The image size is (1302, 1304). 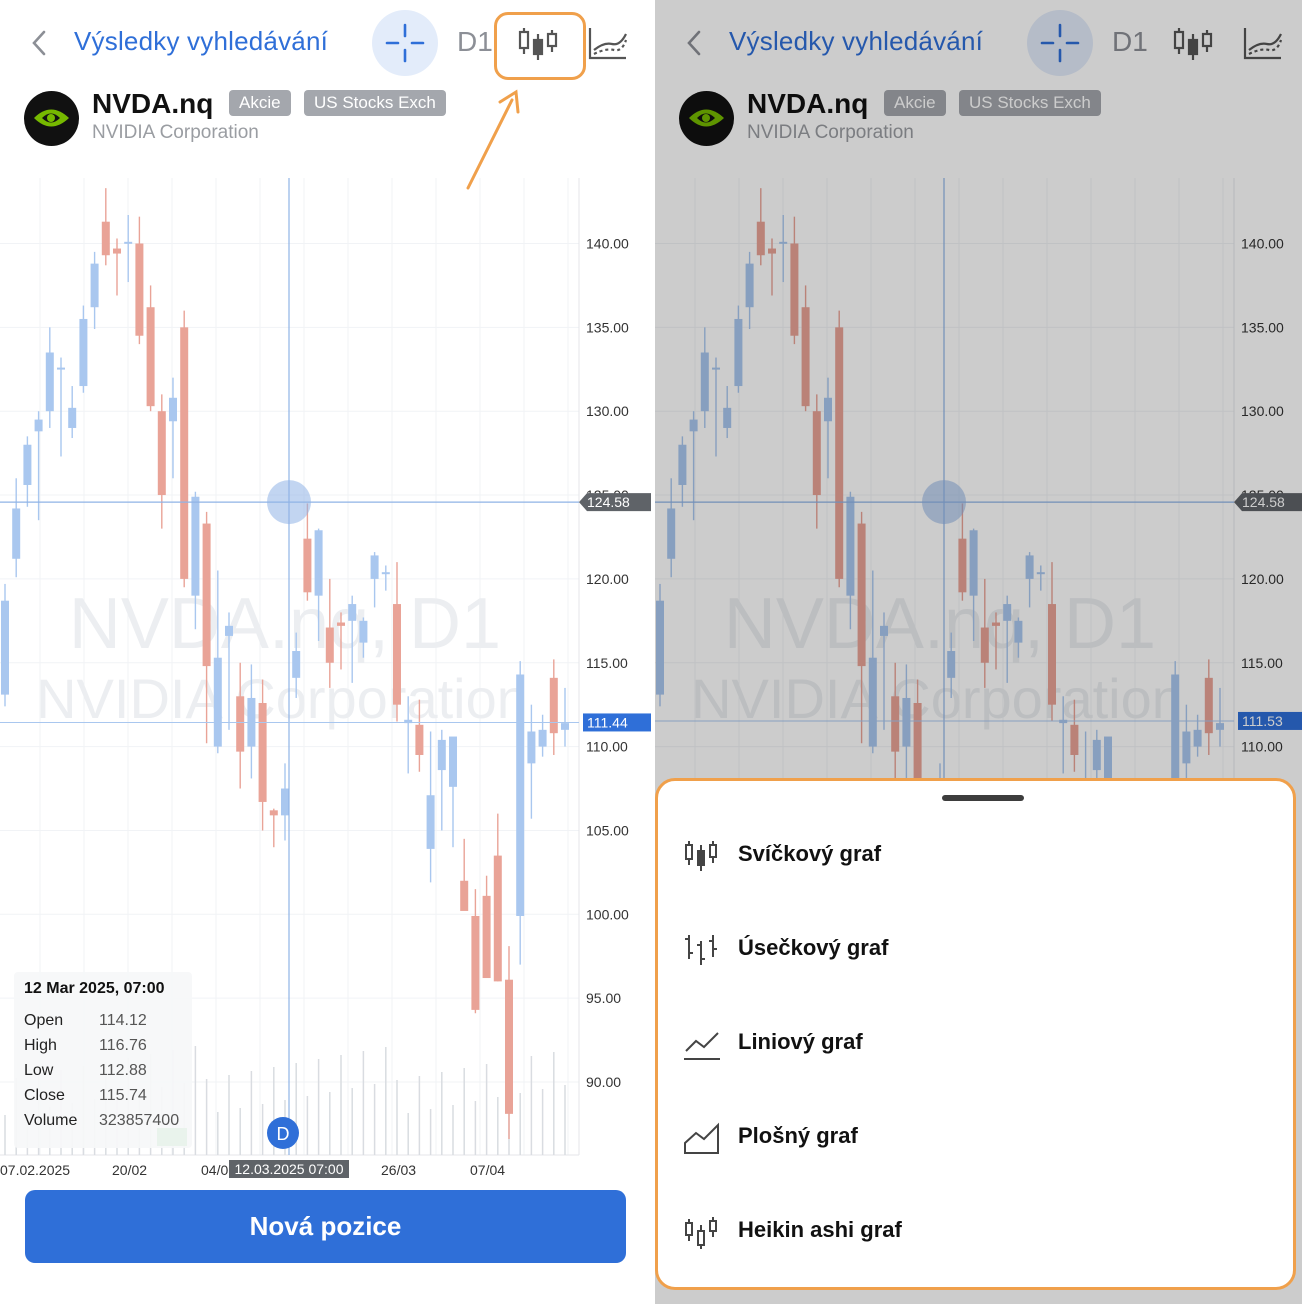 I want to click on price-label: 115.00, so click(x=607, y=663).